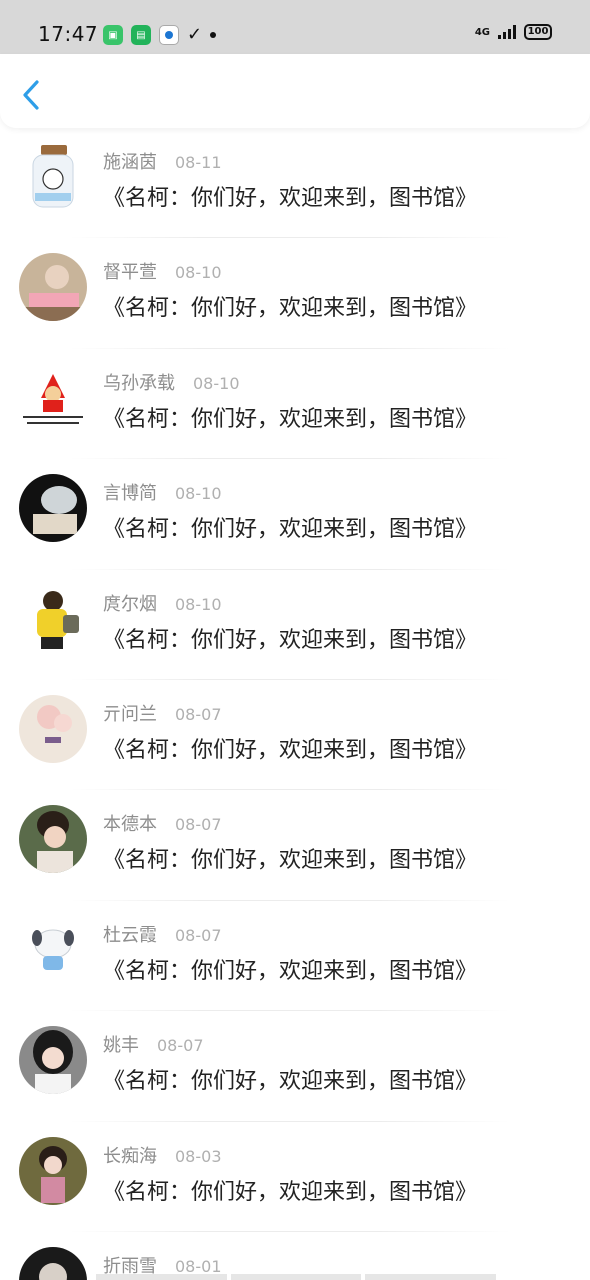  Describe the element at coordinates (507, 32) in the screenshot. I see `signal-icon` at that location.